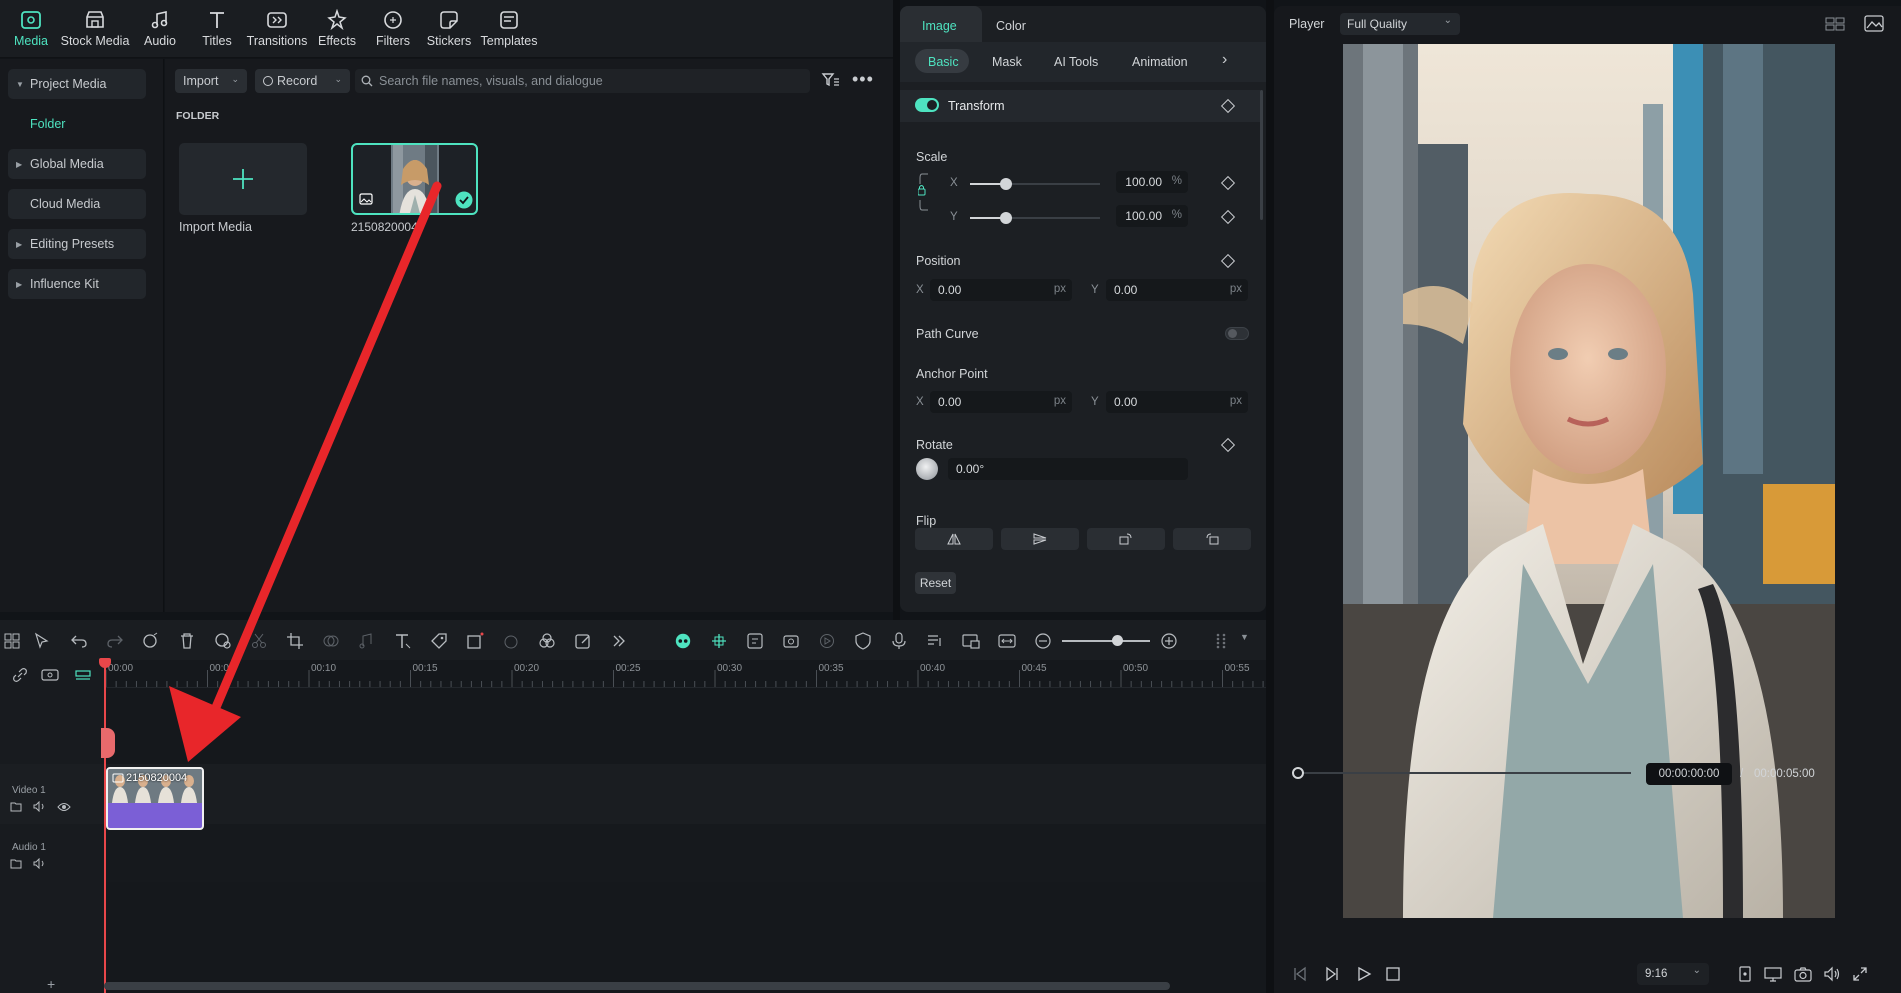 This screenshot has width=1901, height=993. Describe the element at coordinates (943, 62) in the screenshot. I see `subtab-basic: Basic` at that location.